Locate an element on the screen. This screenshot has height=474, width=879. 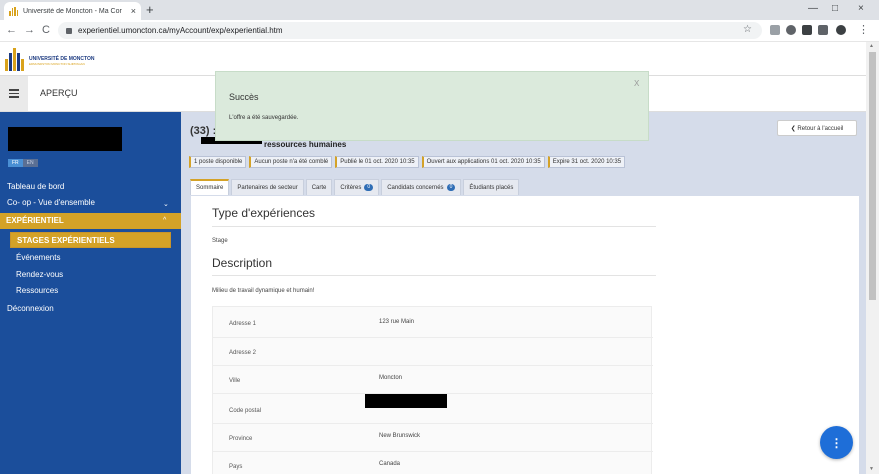
browser-tab: Université de Moncton - Ma Cor × is located at coordinates (72, 11).